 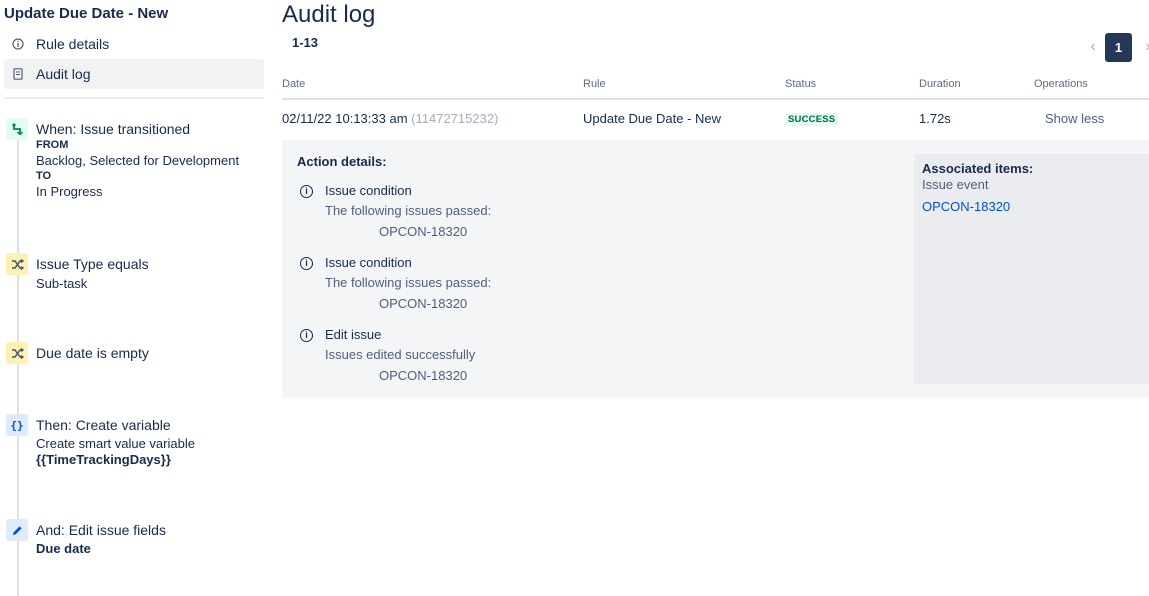 I want to click on component-title: Due date is empty, so click(x=92, y=353).